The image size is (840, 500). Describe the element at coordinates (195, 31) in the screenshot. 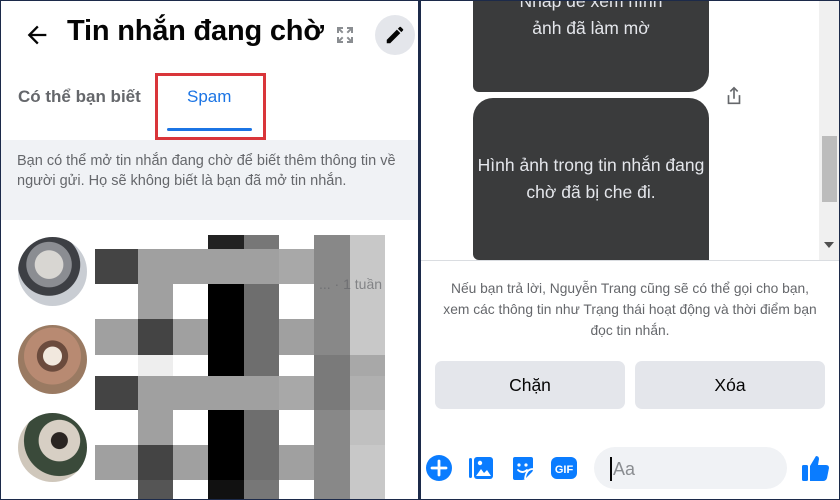

I see `page-title: Tin nhắn đang chờ` at that location.